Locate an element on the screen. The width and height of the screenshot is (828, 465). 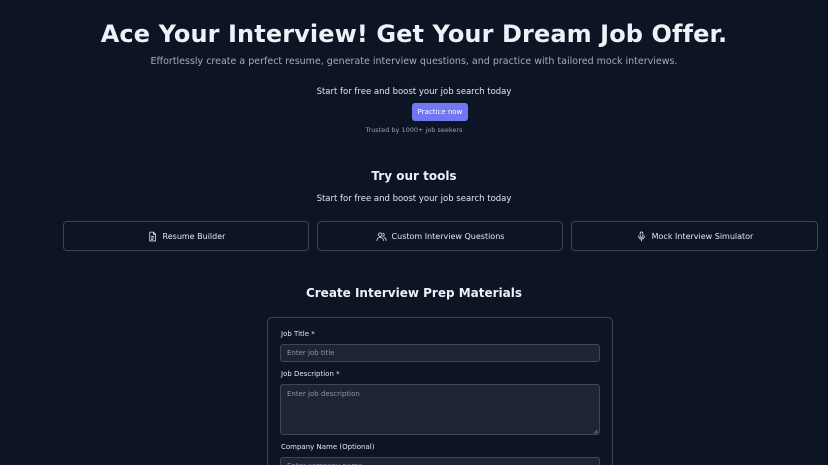
company-name-input is located at coordinates (440, 461).